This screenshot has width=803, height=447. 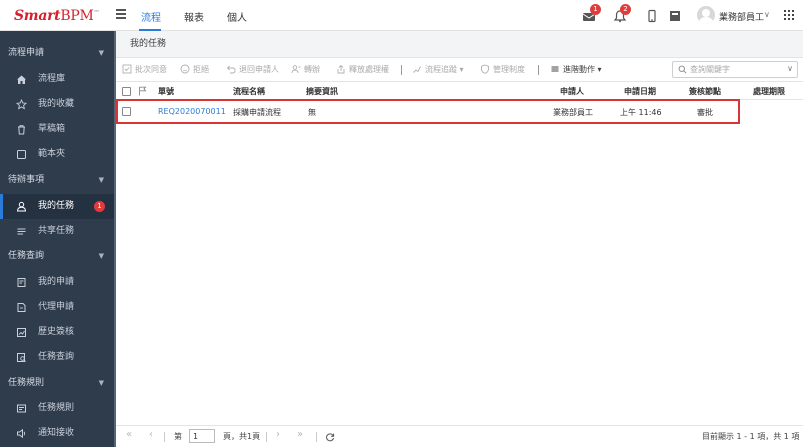 I want to click on return-applicant-button: 退回申請人, so click(x=252, y=70).